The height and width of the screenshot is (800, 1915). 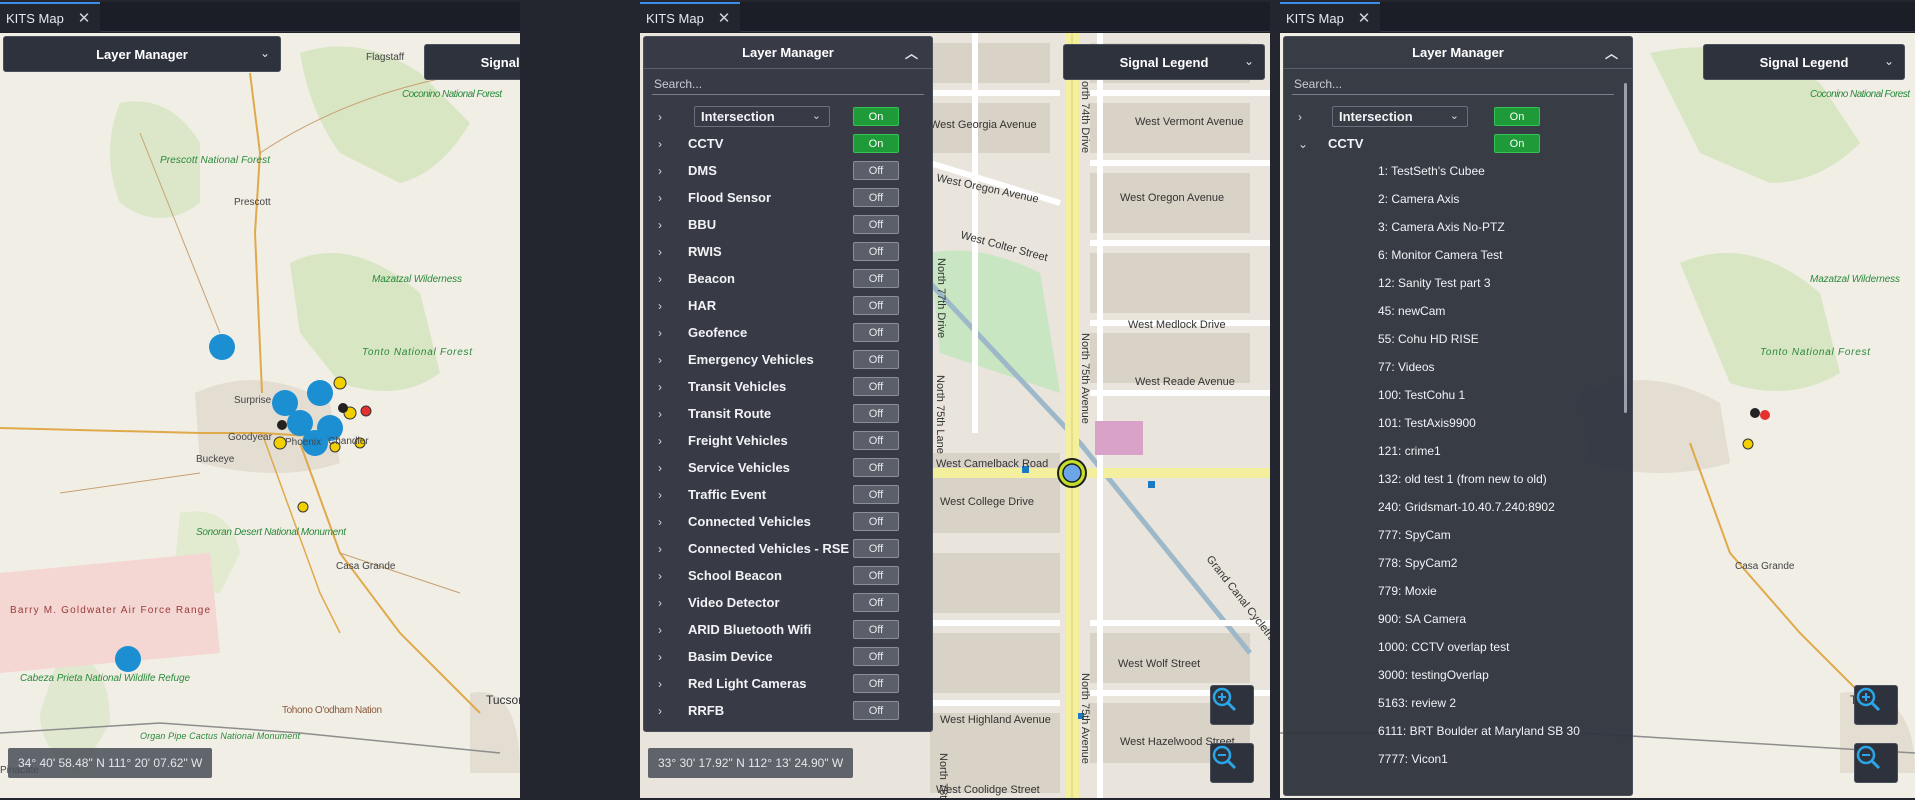 I want to click on cctv-list-item: 101: TestAxis9900, so click(x=1458, y=423).